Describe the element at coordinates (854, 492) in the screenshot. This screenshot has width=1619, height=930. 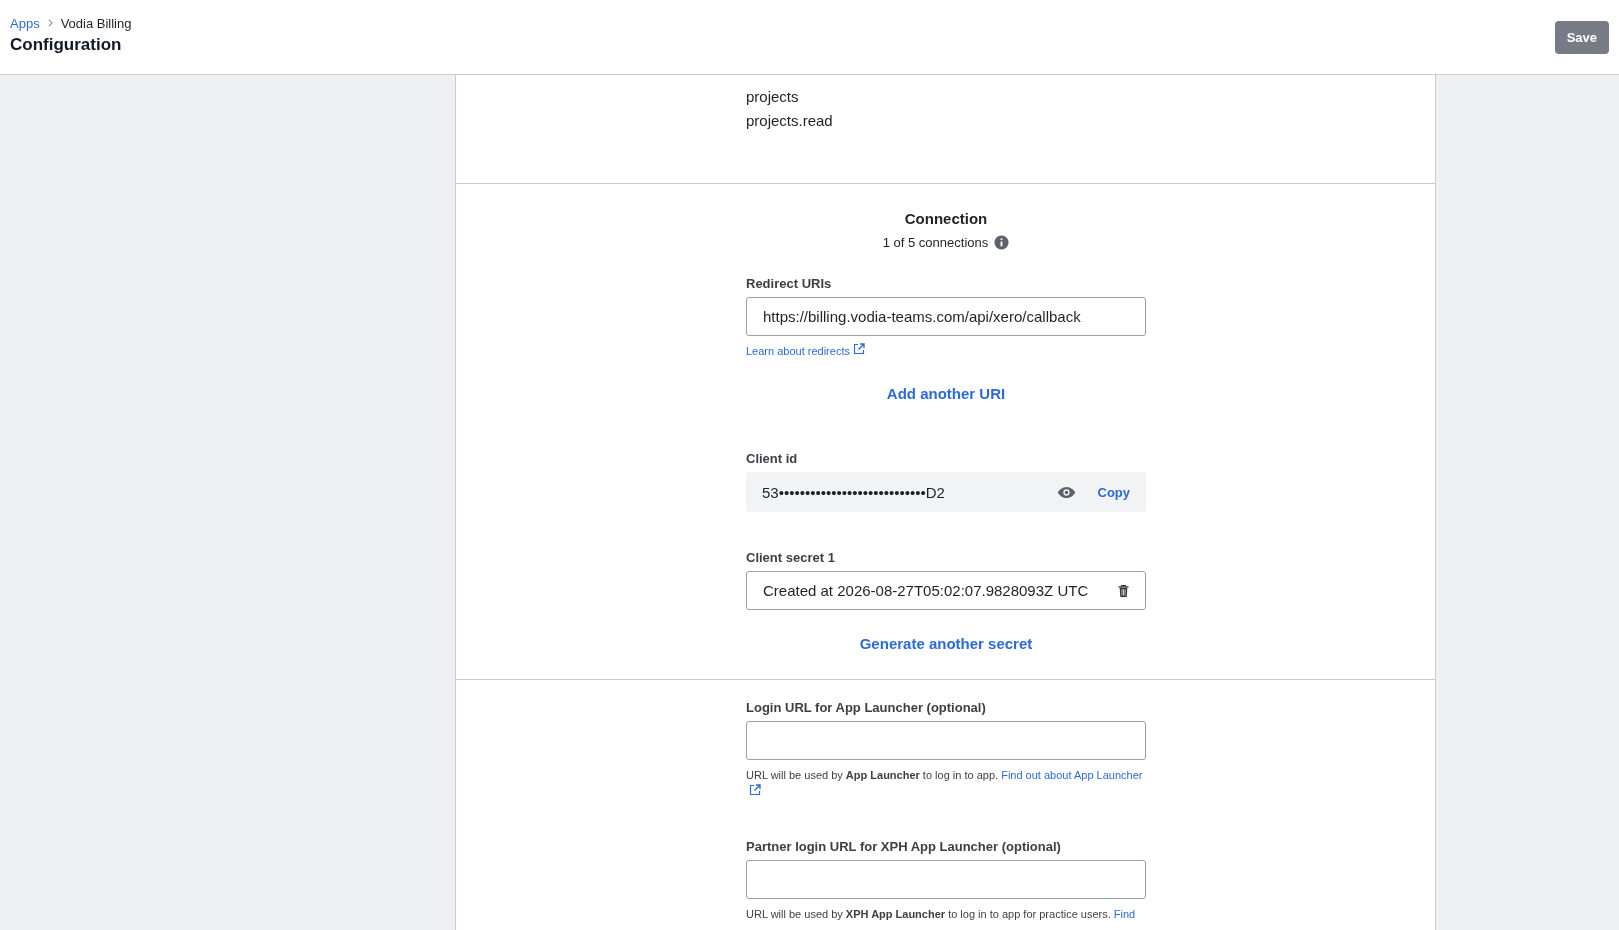
I see `client-id-value: 53••••••••••••••••••••••••••••D2` at that location.